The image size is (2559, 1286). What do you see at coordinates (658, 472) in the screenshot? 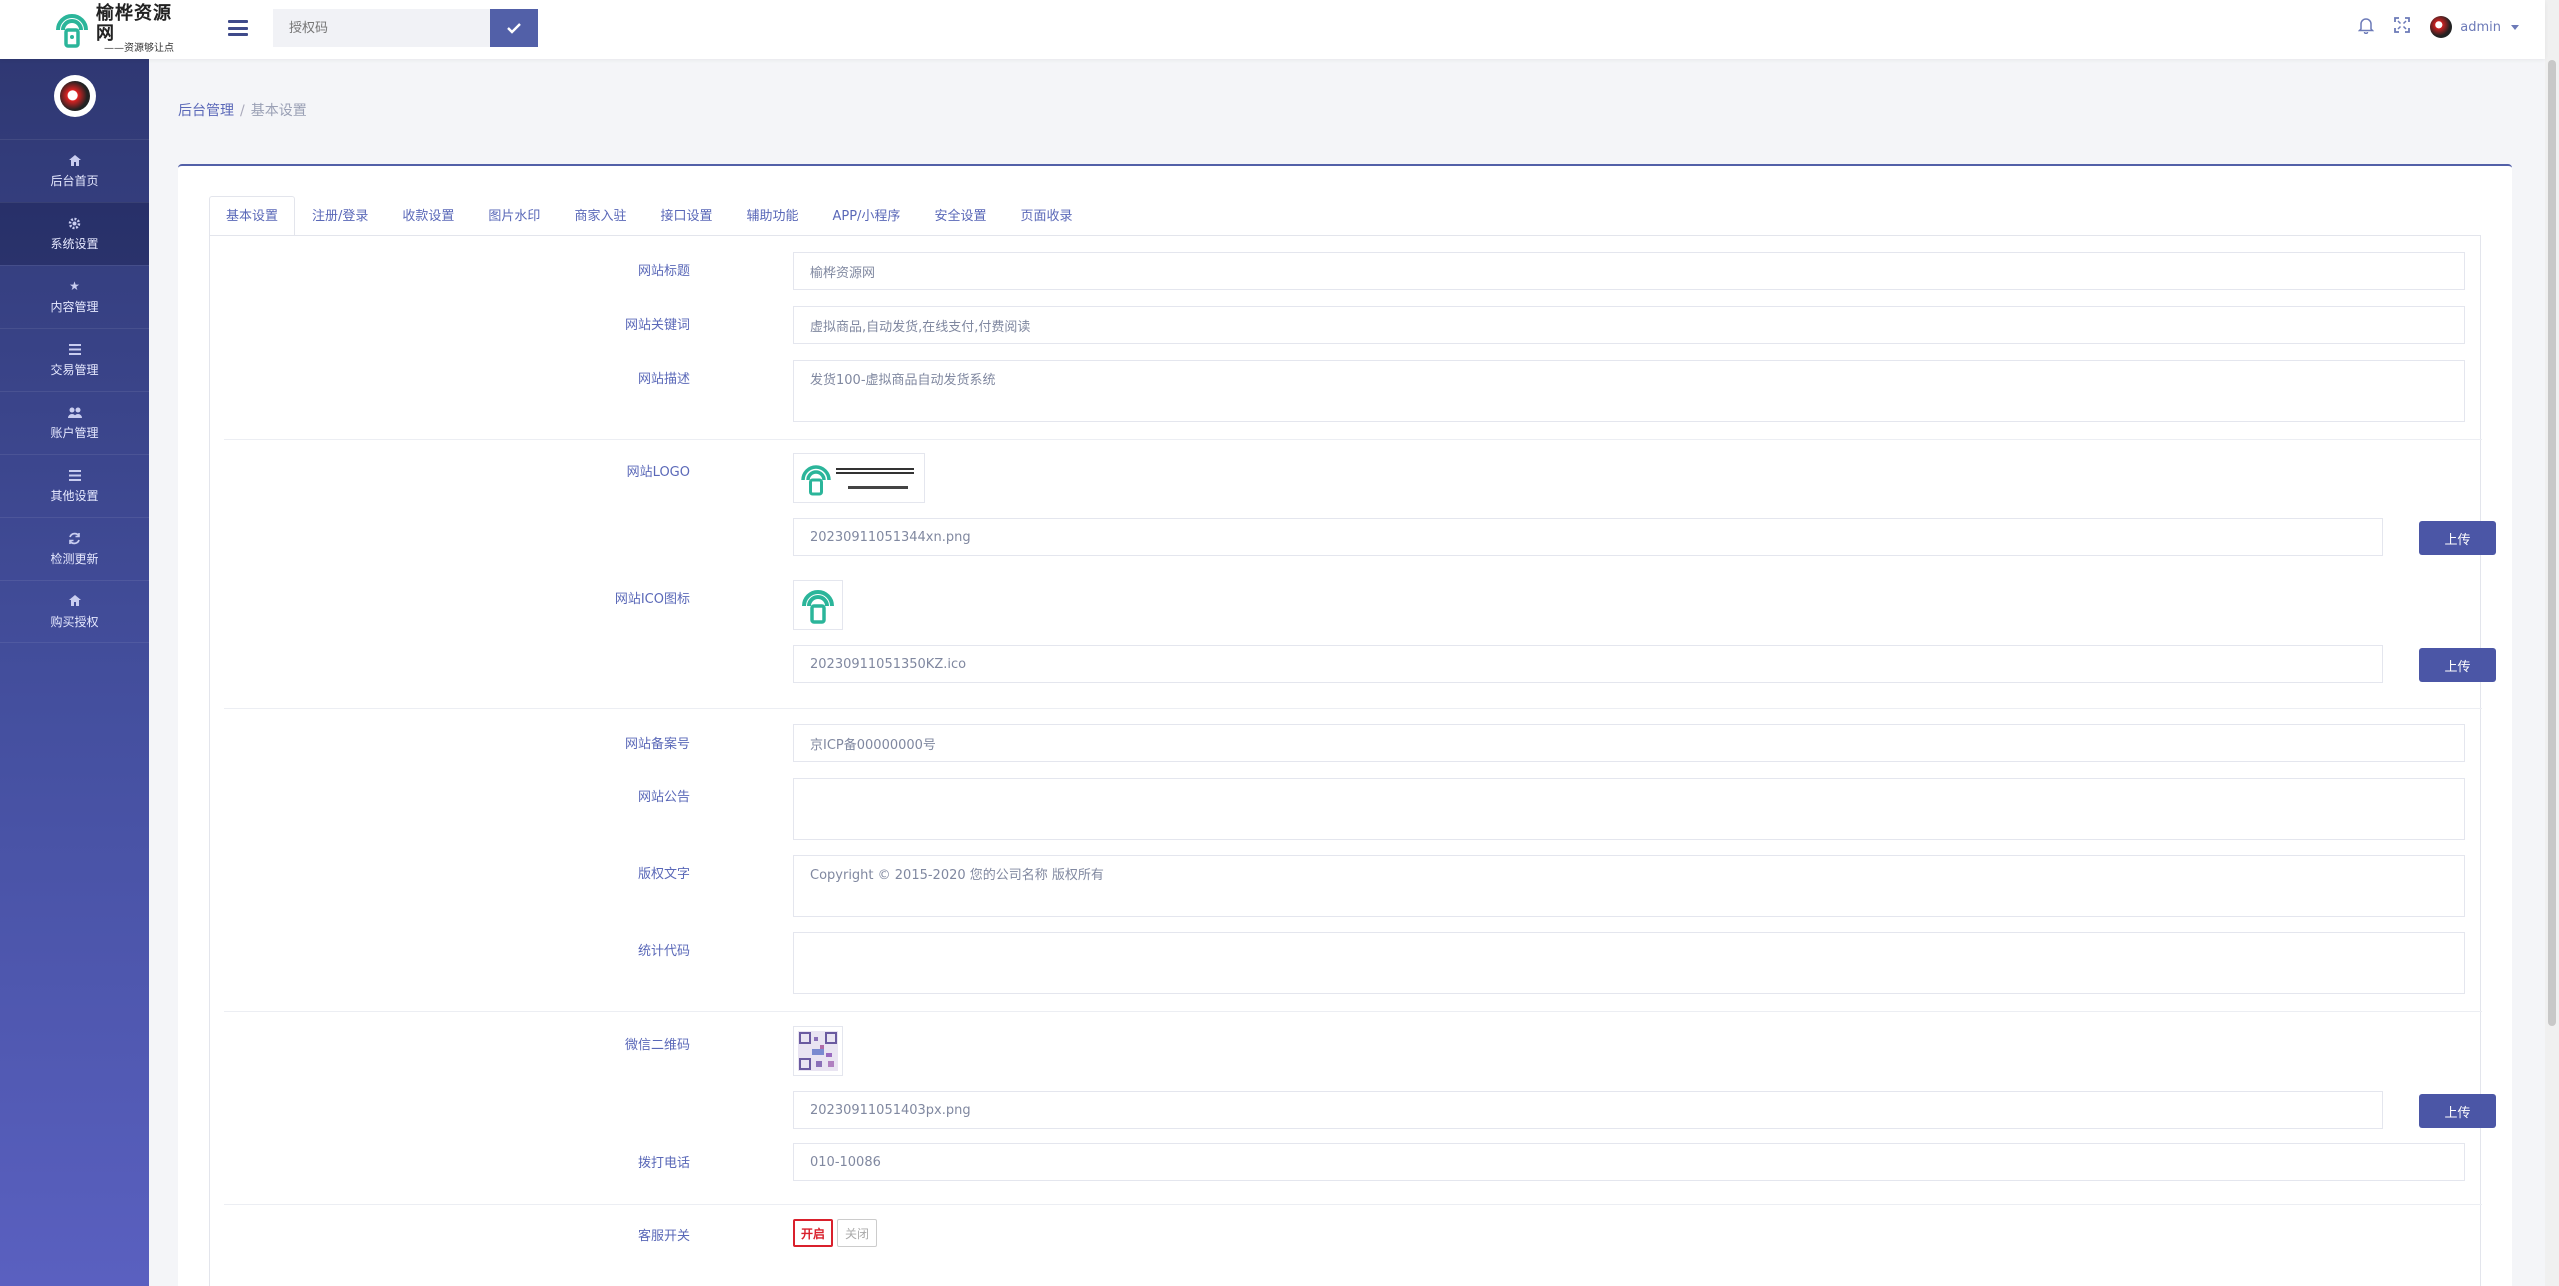
I see `site-logo-label: 网站LOGO` at bounding box center [658, 472].